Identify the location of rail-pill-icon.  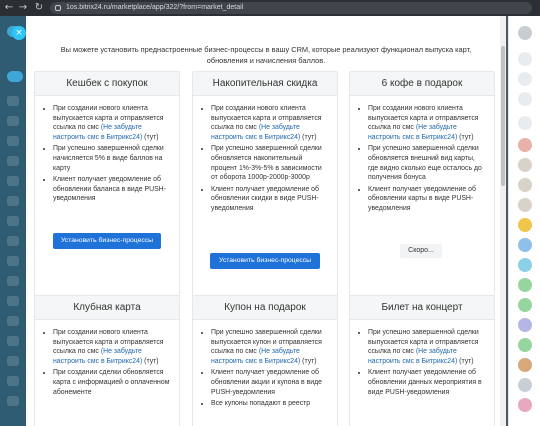
(15, 76).